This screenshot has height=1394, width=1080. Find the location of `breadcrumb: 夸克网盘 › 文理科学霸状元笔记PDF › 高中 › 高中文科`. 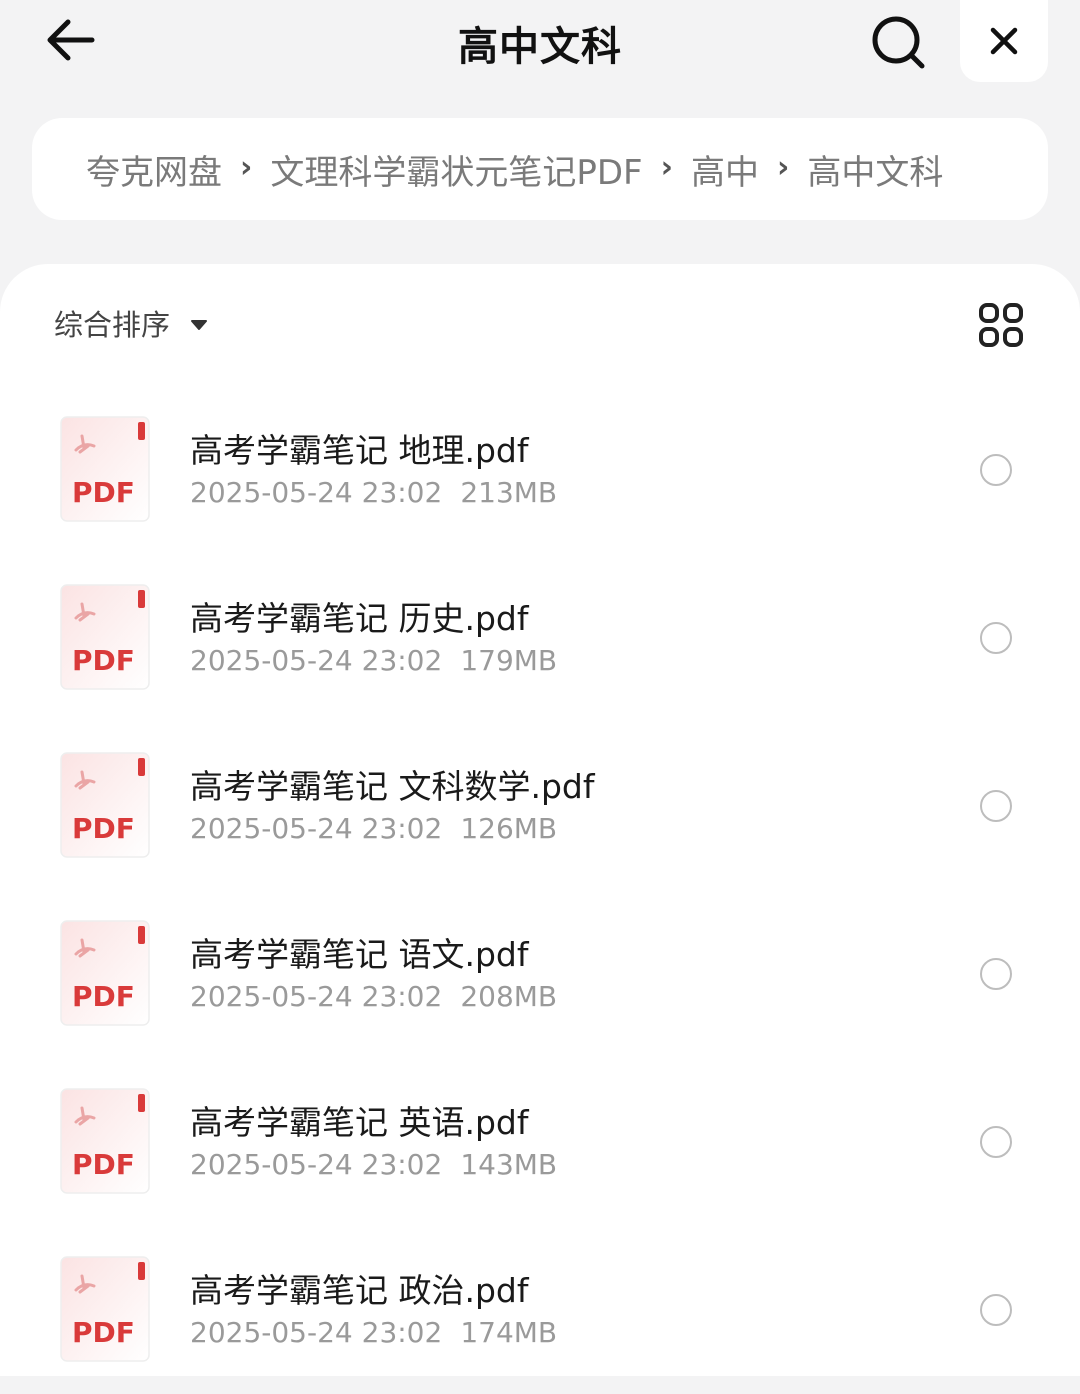

breadcrumb: 夸克网盘 › 文理科学霸状元笔记PDF › 高中 › 高中文科 is located at coordinates (540, 169).